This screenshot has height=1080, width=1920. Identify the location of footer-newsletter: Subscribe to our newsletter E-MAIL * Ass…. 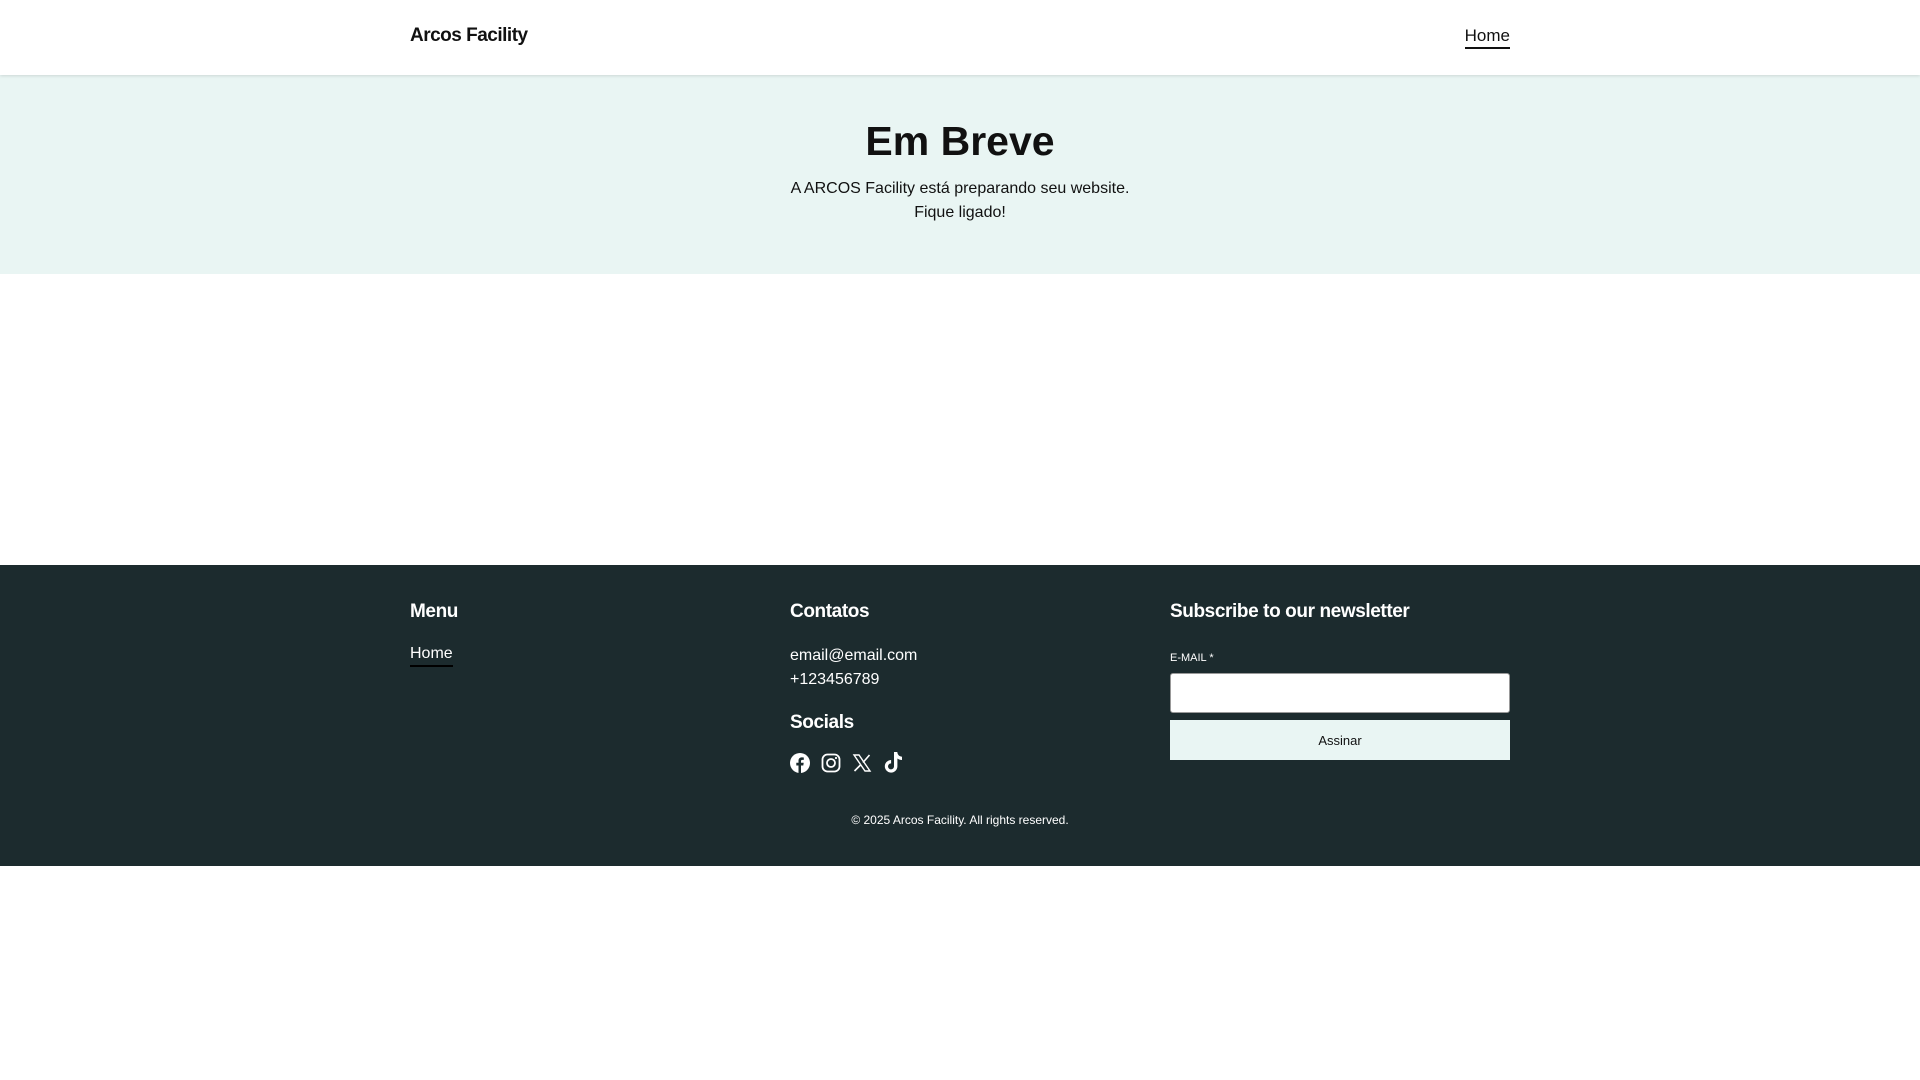
(1340, 680).